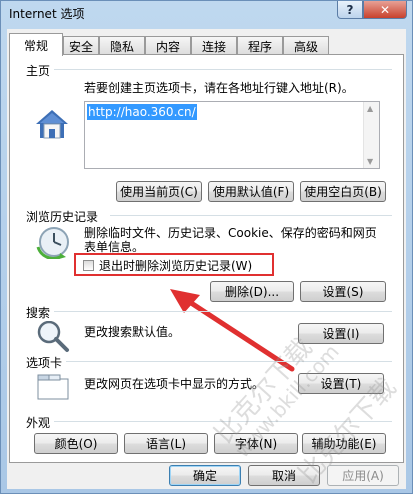  Describe the element at coordinates (344, 443) in the screenshot. I see `accessibility-button: 辅助功能(E)` at that location.